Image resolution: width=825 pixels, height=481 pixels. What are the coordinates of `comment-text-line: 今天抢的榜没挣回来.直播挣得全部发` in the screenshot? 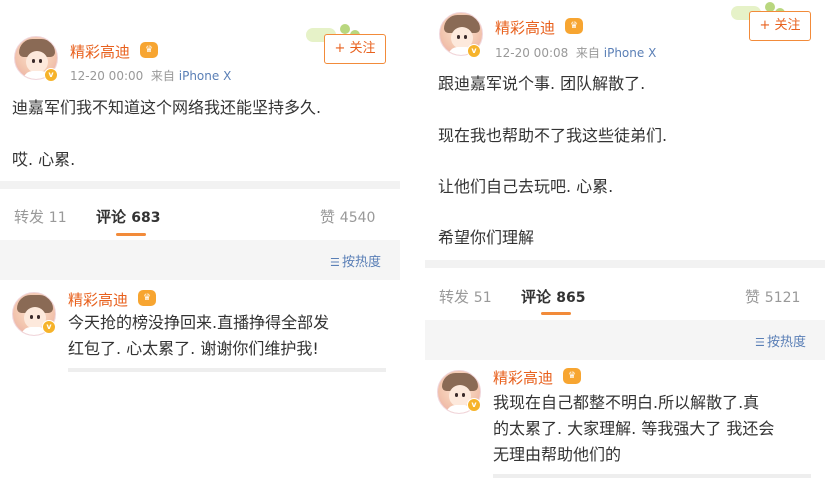 It's located at (199, 322).